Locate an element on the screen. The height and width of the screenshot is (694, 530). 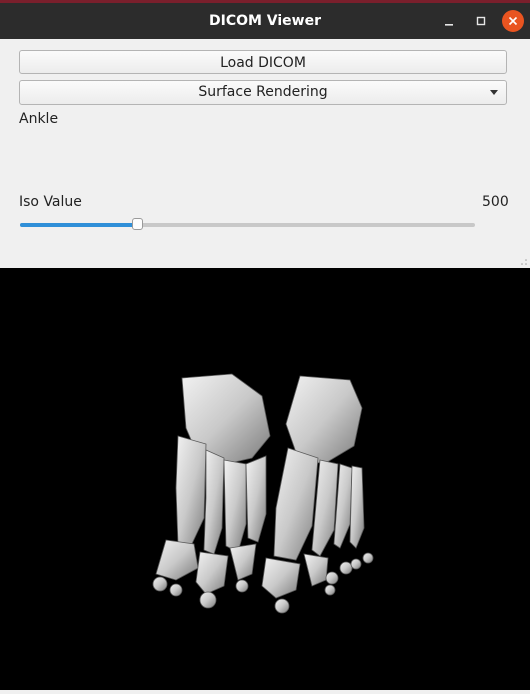
iso-slider-fill is located at coordinates (79, 225).